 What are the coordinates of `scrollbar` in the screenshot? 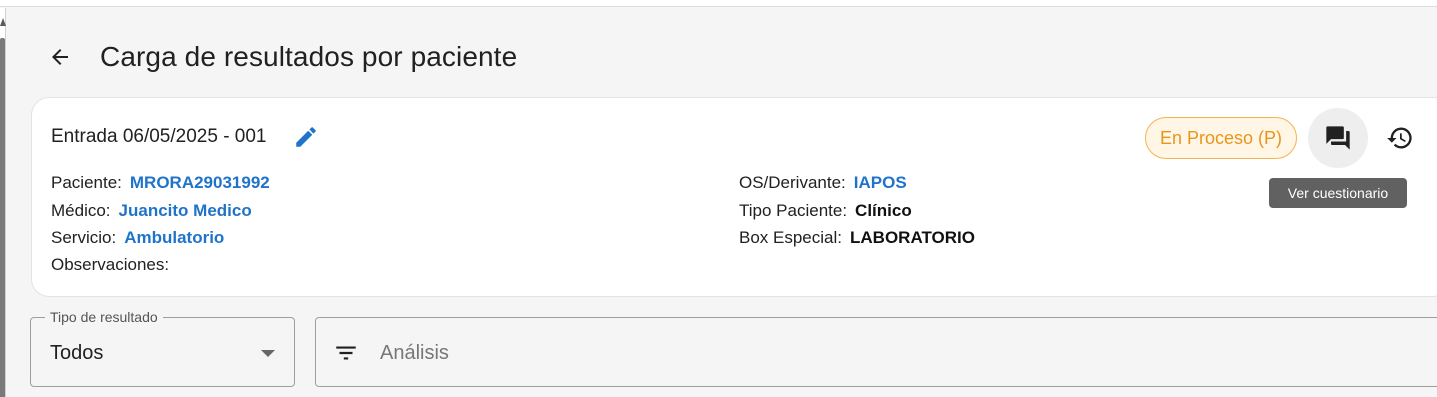 It's located at (3, 202).